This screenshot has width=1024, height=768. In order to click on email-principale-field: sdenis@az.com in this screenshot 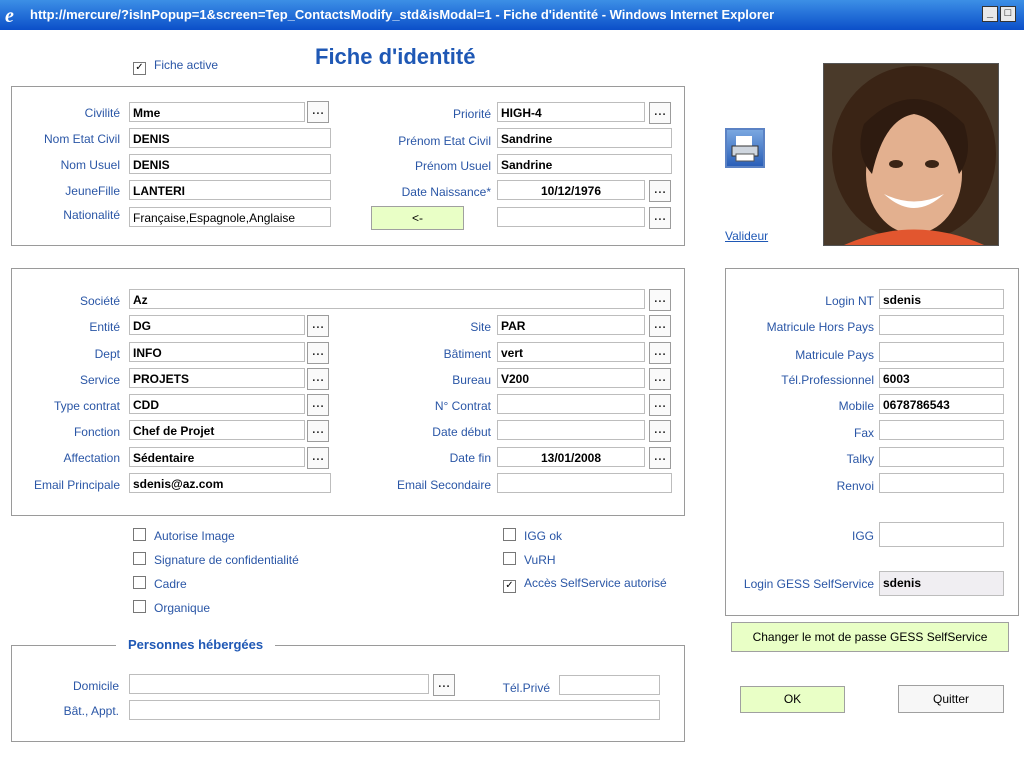, I will do `click(230, 483)`.